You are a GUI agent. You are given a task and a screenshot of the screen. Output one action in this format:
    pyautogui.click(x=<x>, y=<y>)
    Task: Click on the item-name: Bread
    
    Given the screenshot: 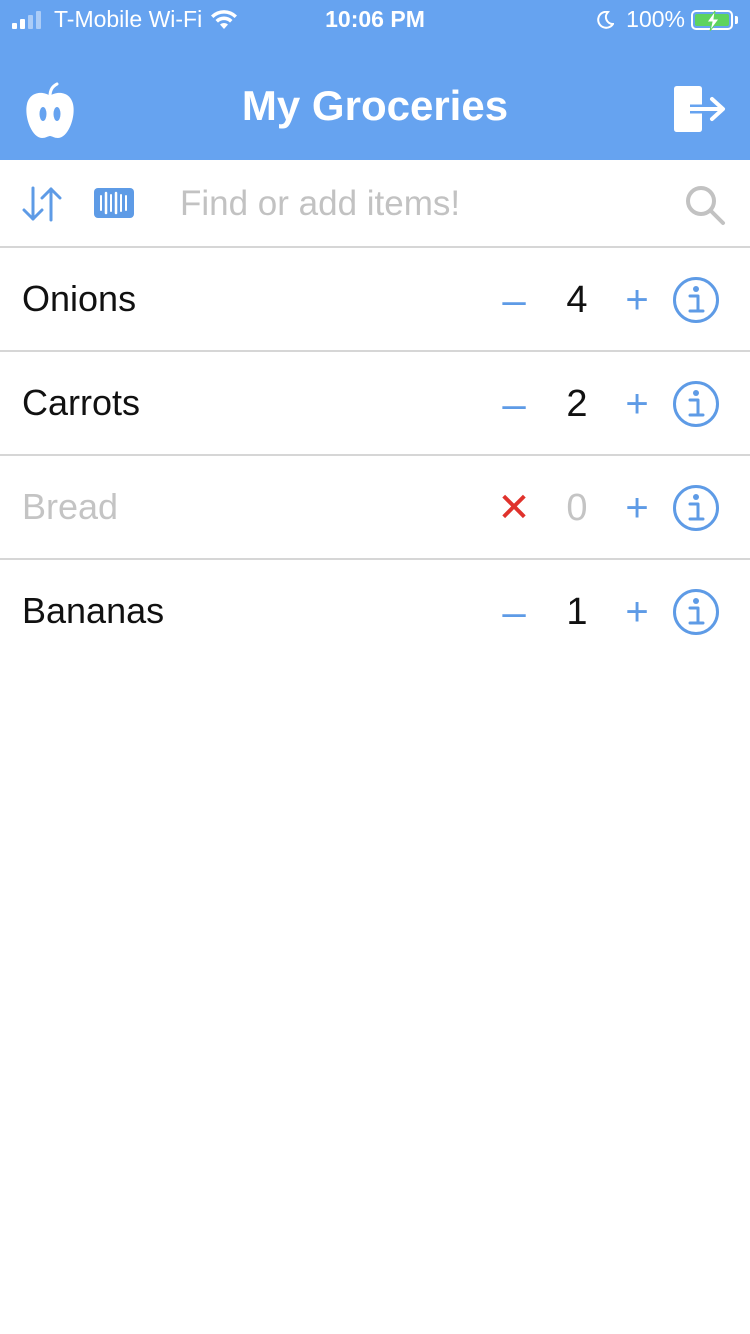 What is the action you would take?
    pyautogui.click(x=70, y=506)
    